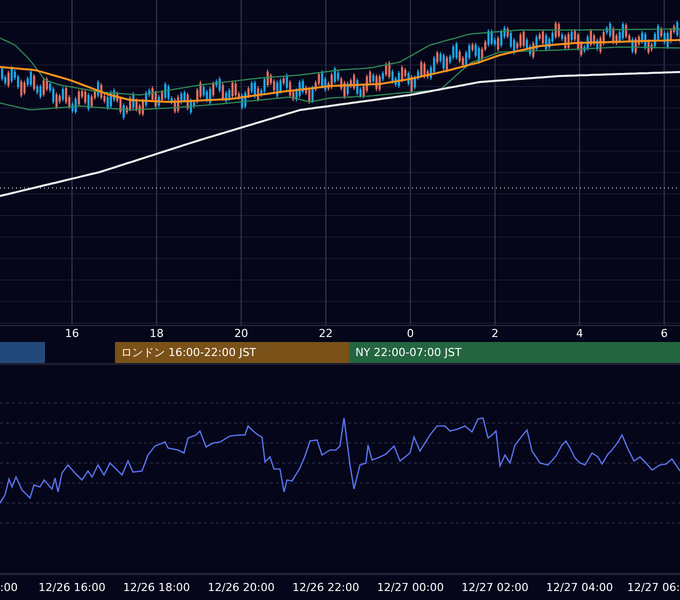 The width and height of the screenshot is (680, 600). I want to click on time-label: 12/26 20:00, so click(241, 588).